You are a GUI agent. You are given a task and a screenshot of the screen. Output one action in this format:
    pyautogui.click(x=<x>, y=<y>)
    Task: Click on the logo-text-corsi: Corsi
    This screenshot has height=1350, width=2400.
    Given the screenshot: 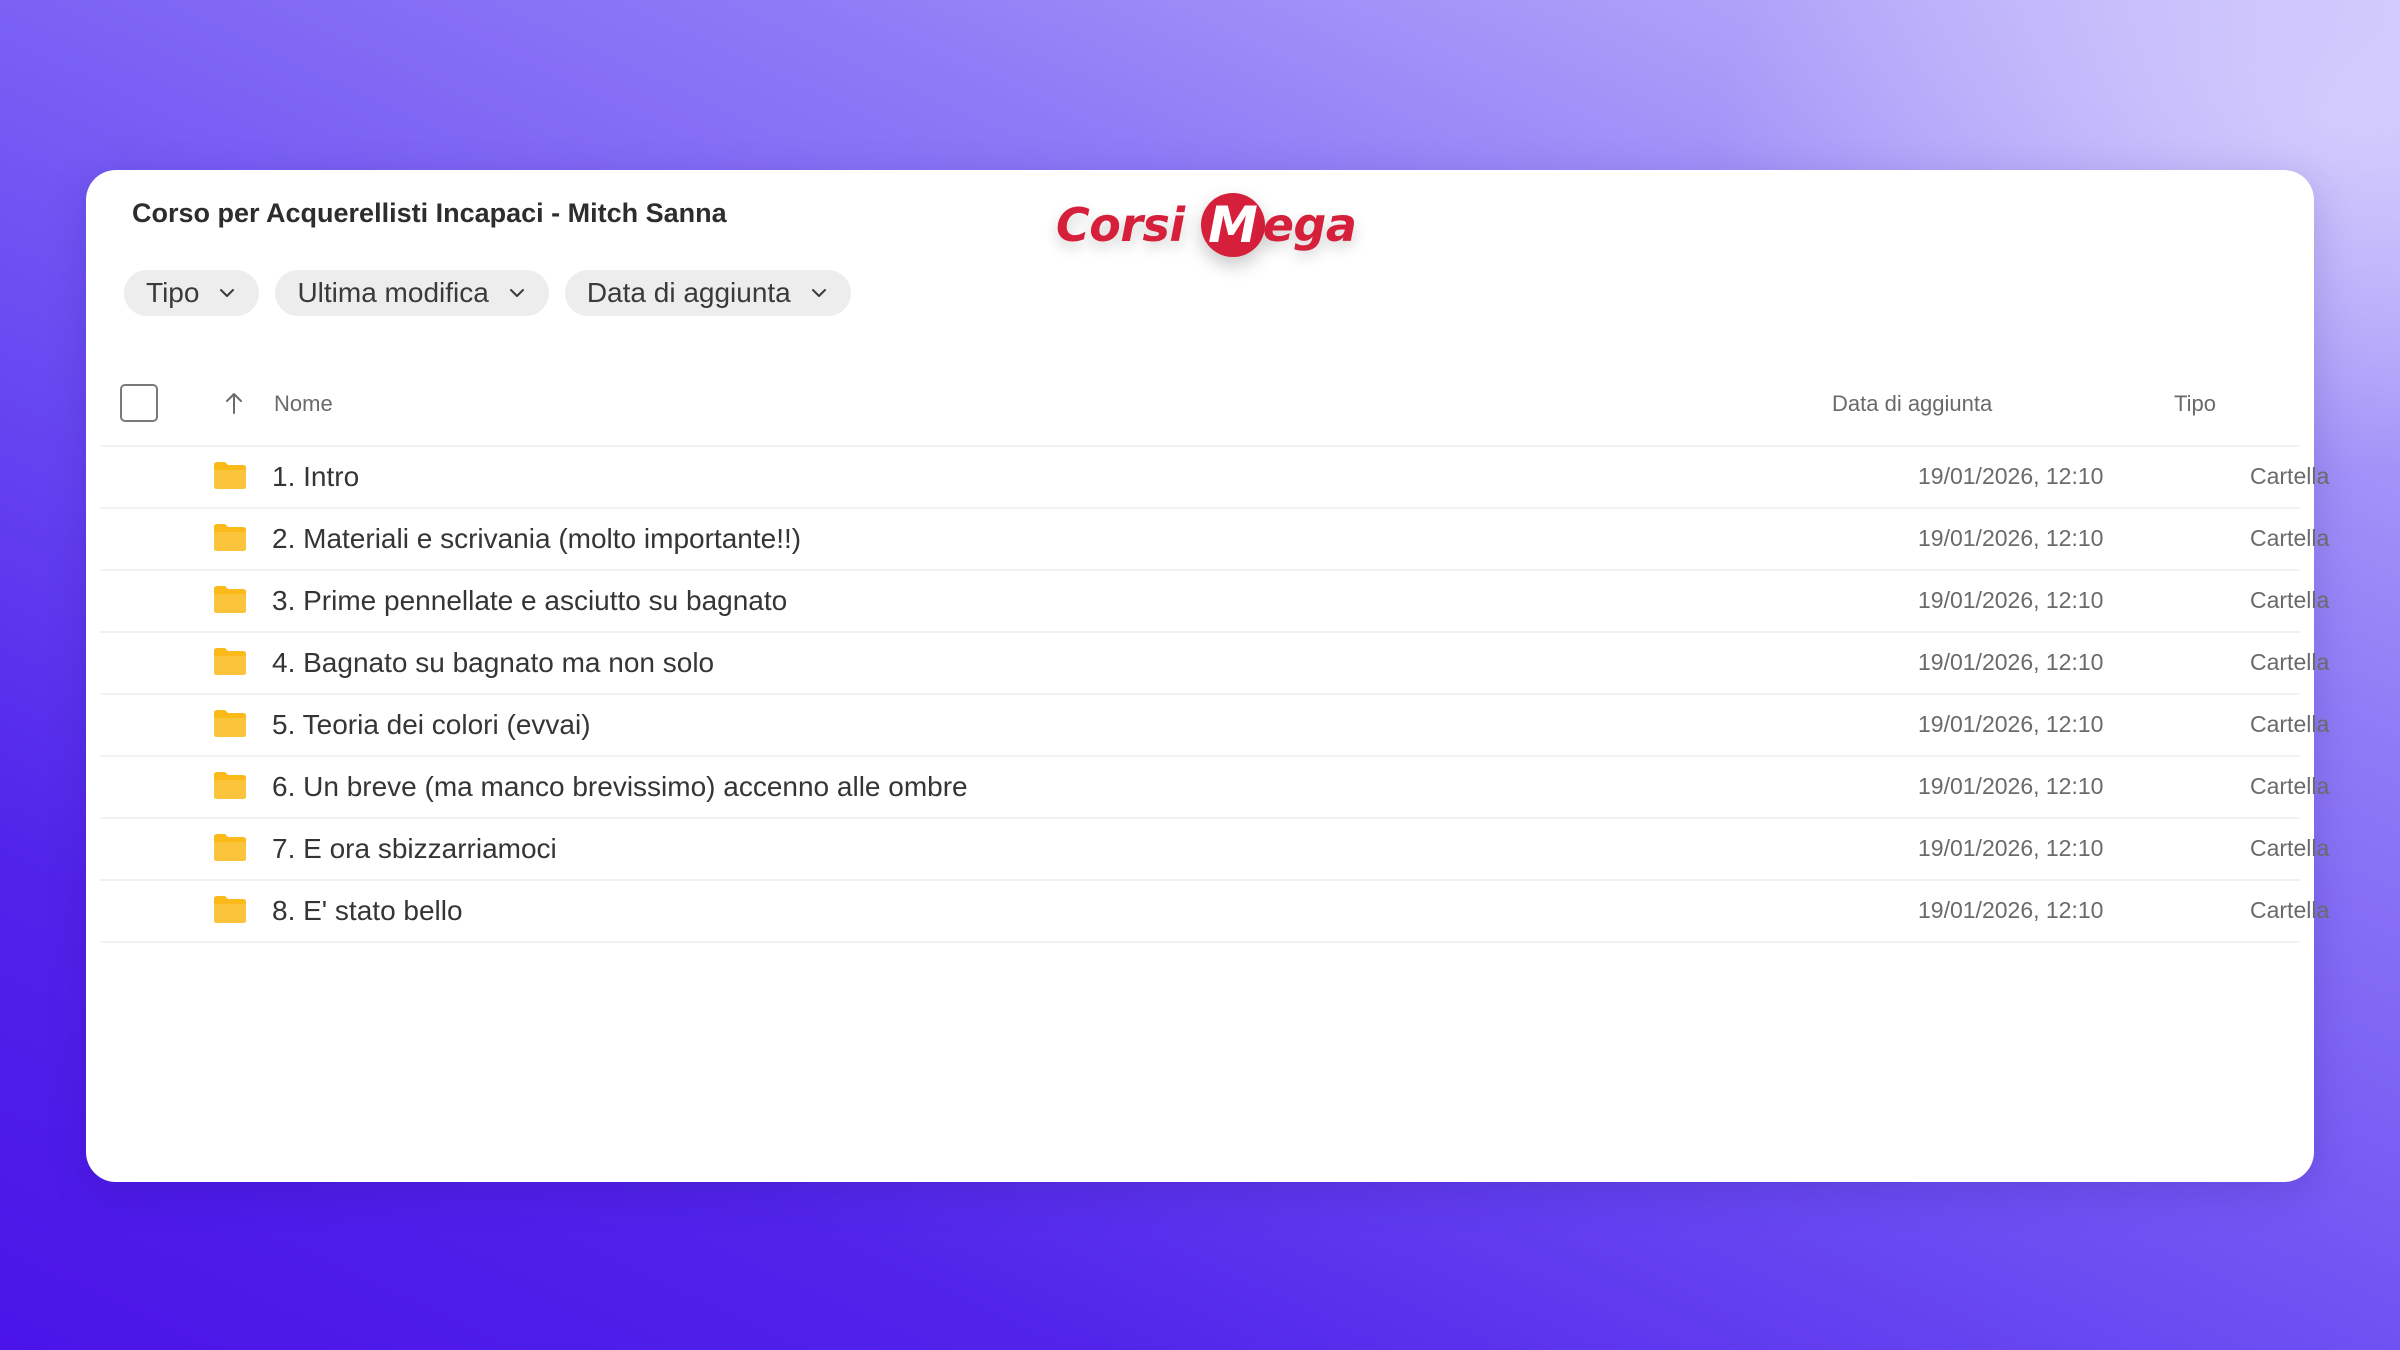 What is the action you would take?
    pyautogui.click(x=1120, y=225)
    